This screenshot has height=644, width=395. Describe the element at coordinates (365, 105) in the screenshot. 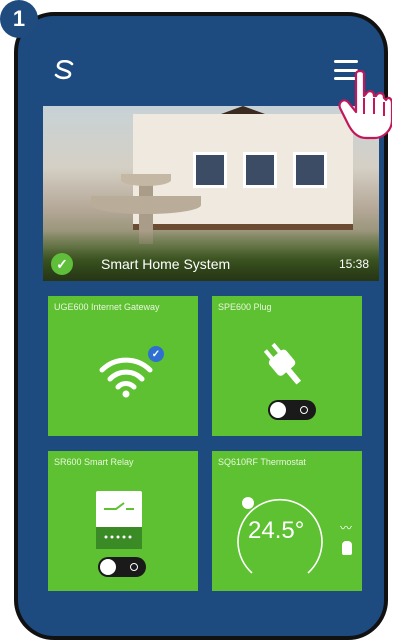

I see `tap-hand-pointer-icon` at that location.